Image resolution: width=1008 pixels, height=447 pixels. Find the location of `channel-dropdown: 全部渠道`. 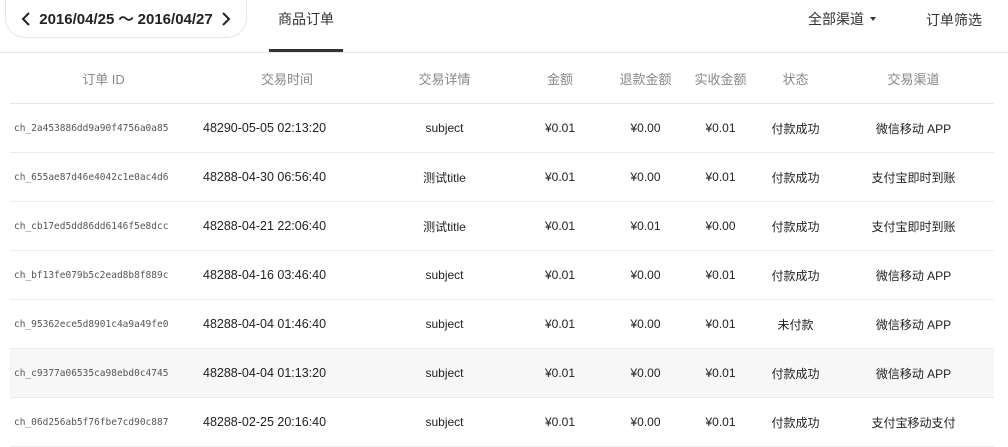

channel-dropdown: 全部渠道 is located at coordinates (842, 19).